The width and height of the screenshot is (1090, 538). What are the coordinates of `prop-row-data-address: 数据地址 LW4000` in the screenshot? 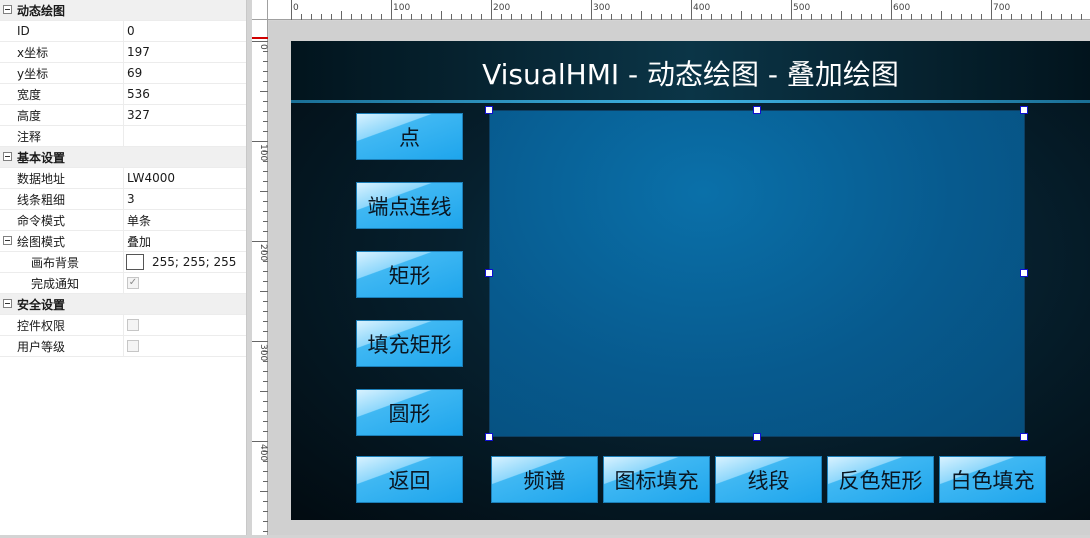 It's located at (123, 178).